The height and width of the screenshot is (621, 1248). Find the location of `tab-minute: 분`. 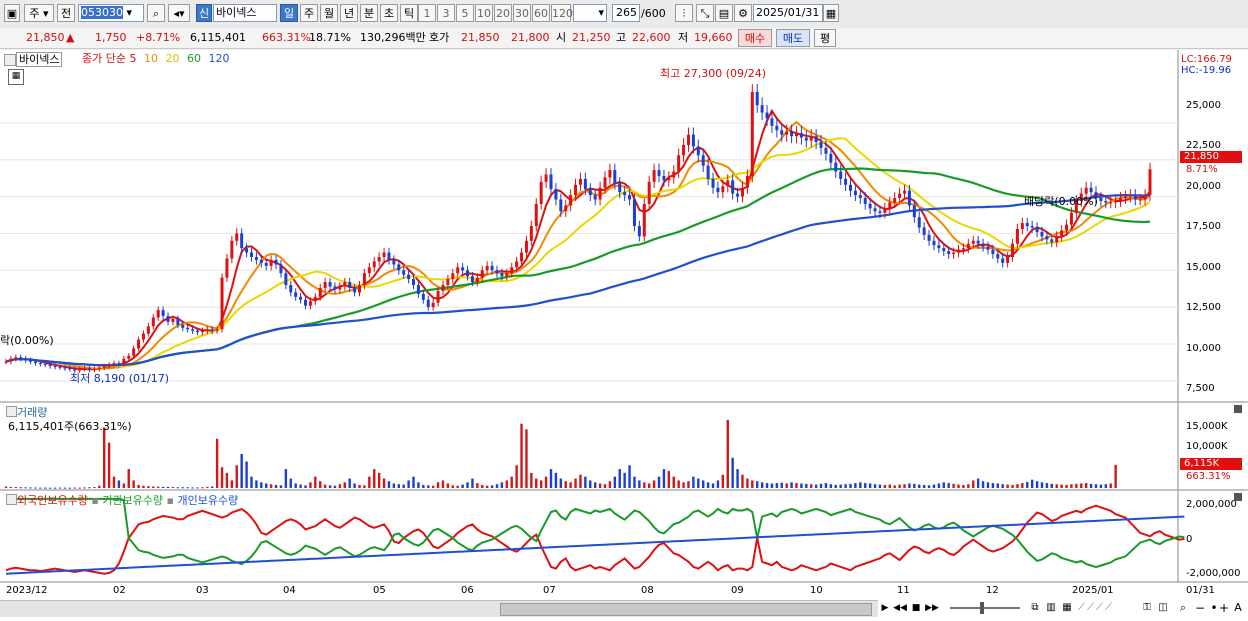

tab-minute: 분 is located at coordinates (369, 13).